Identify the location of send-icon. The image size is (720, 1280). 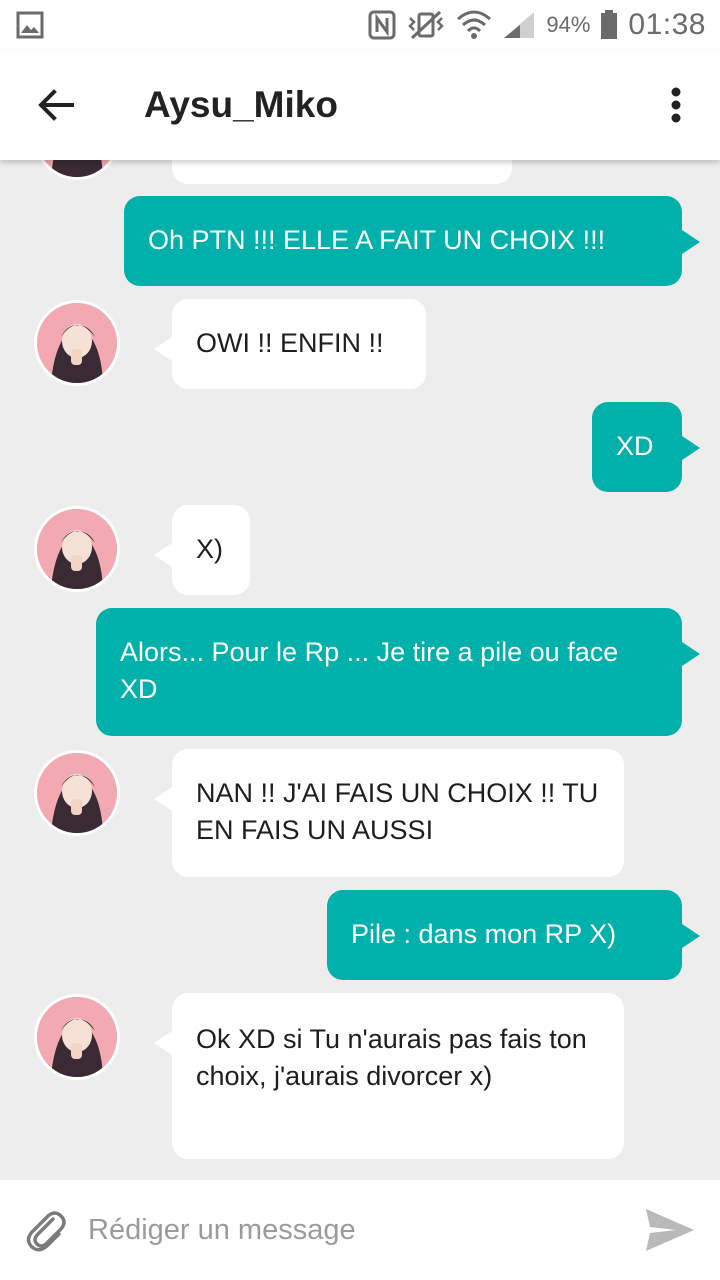
(670, 1230).